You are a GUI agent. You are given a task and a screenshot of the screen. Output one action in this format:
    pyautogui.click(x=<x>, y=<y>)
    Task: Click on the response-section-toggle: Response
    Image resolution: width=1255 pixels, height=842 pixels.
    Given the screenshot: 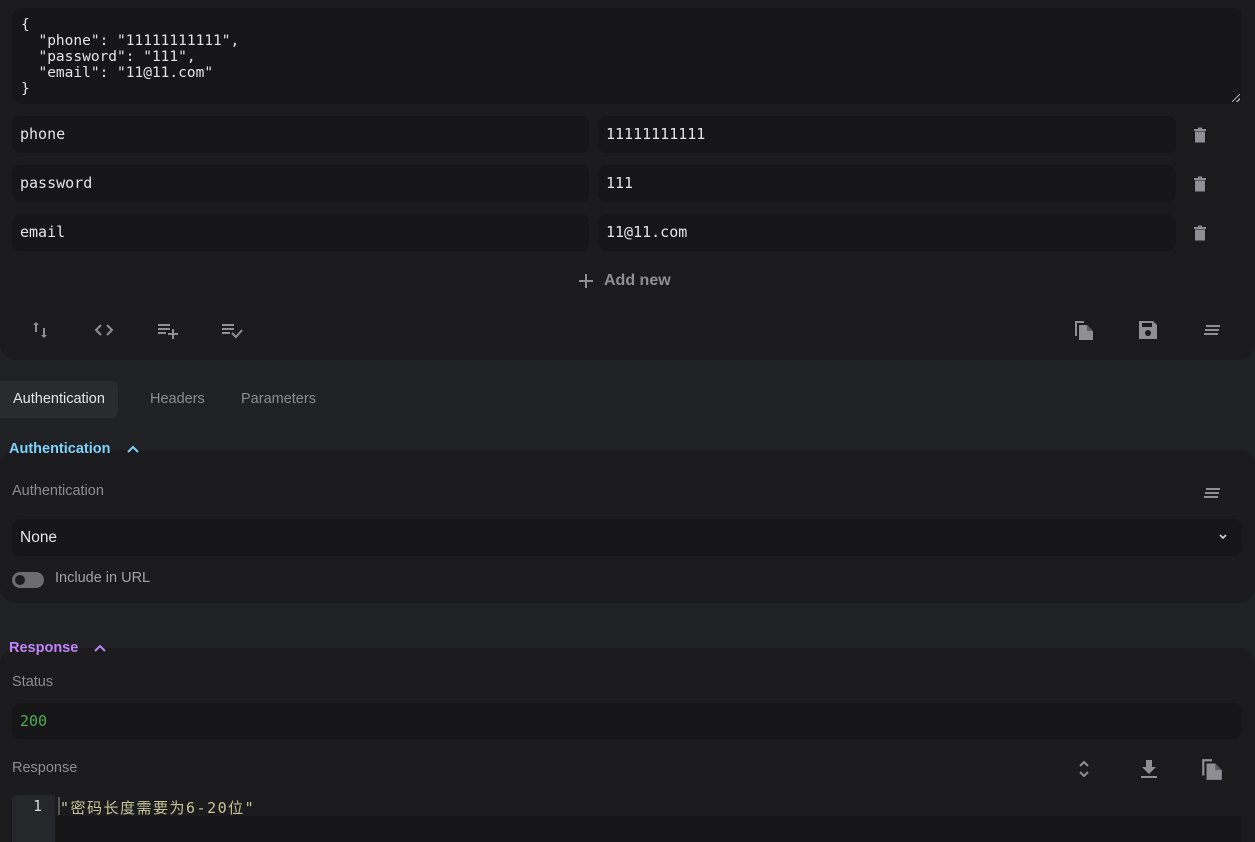 What is the action you would take?
    pyautogui.click(x=58, y=648)
    